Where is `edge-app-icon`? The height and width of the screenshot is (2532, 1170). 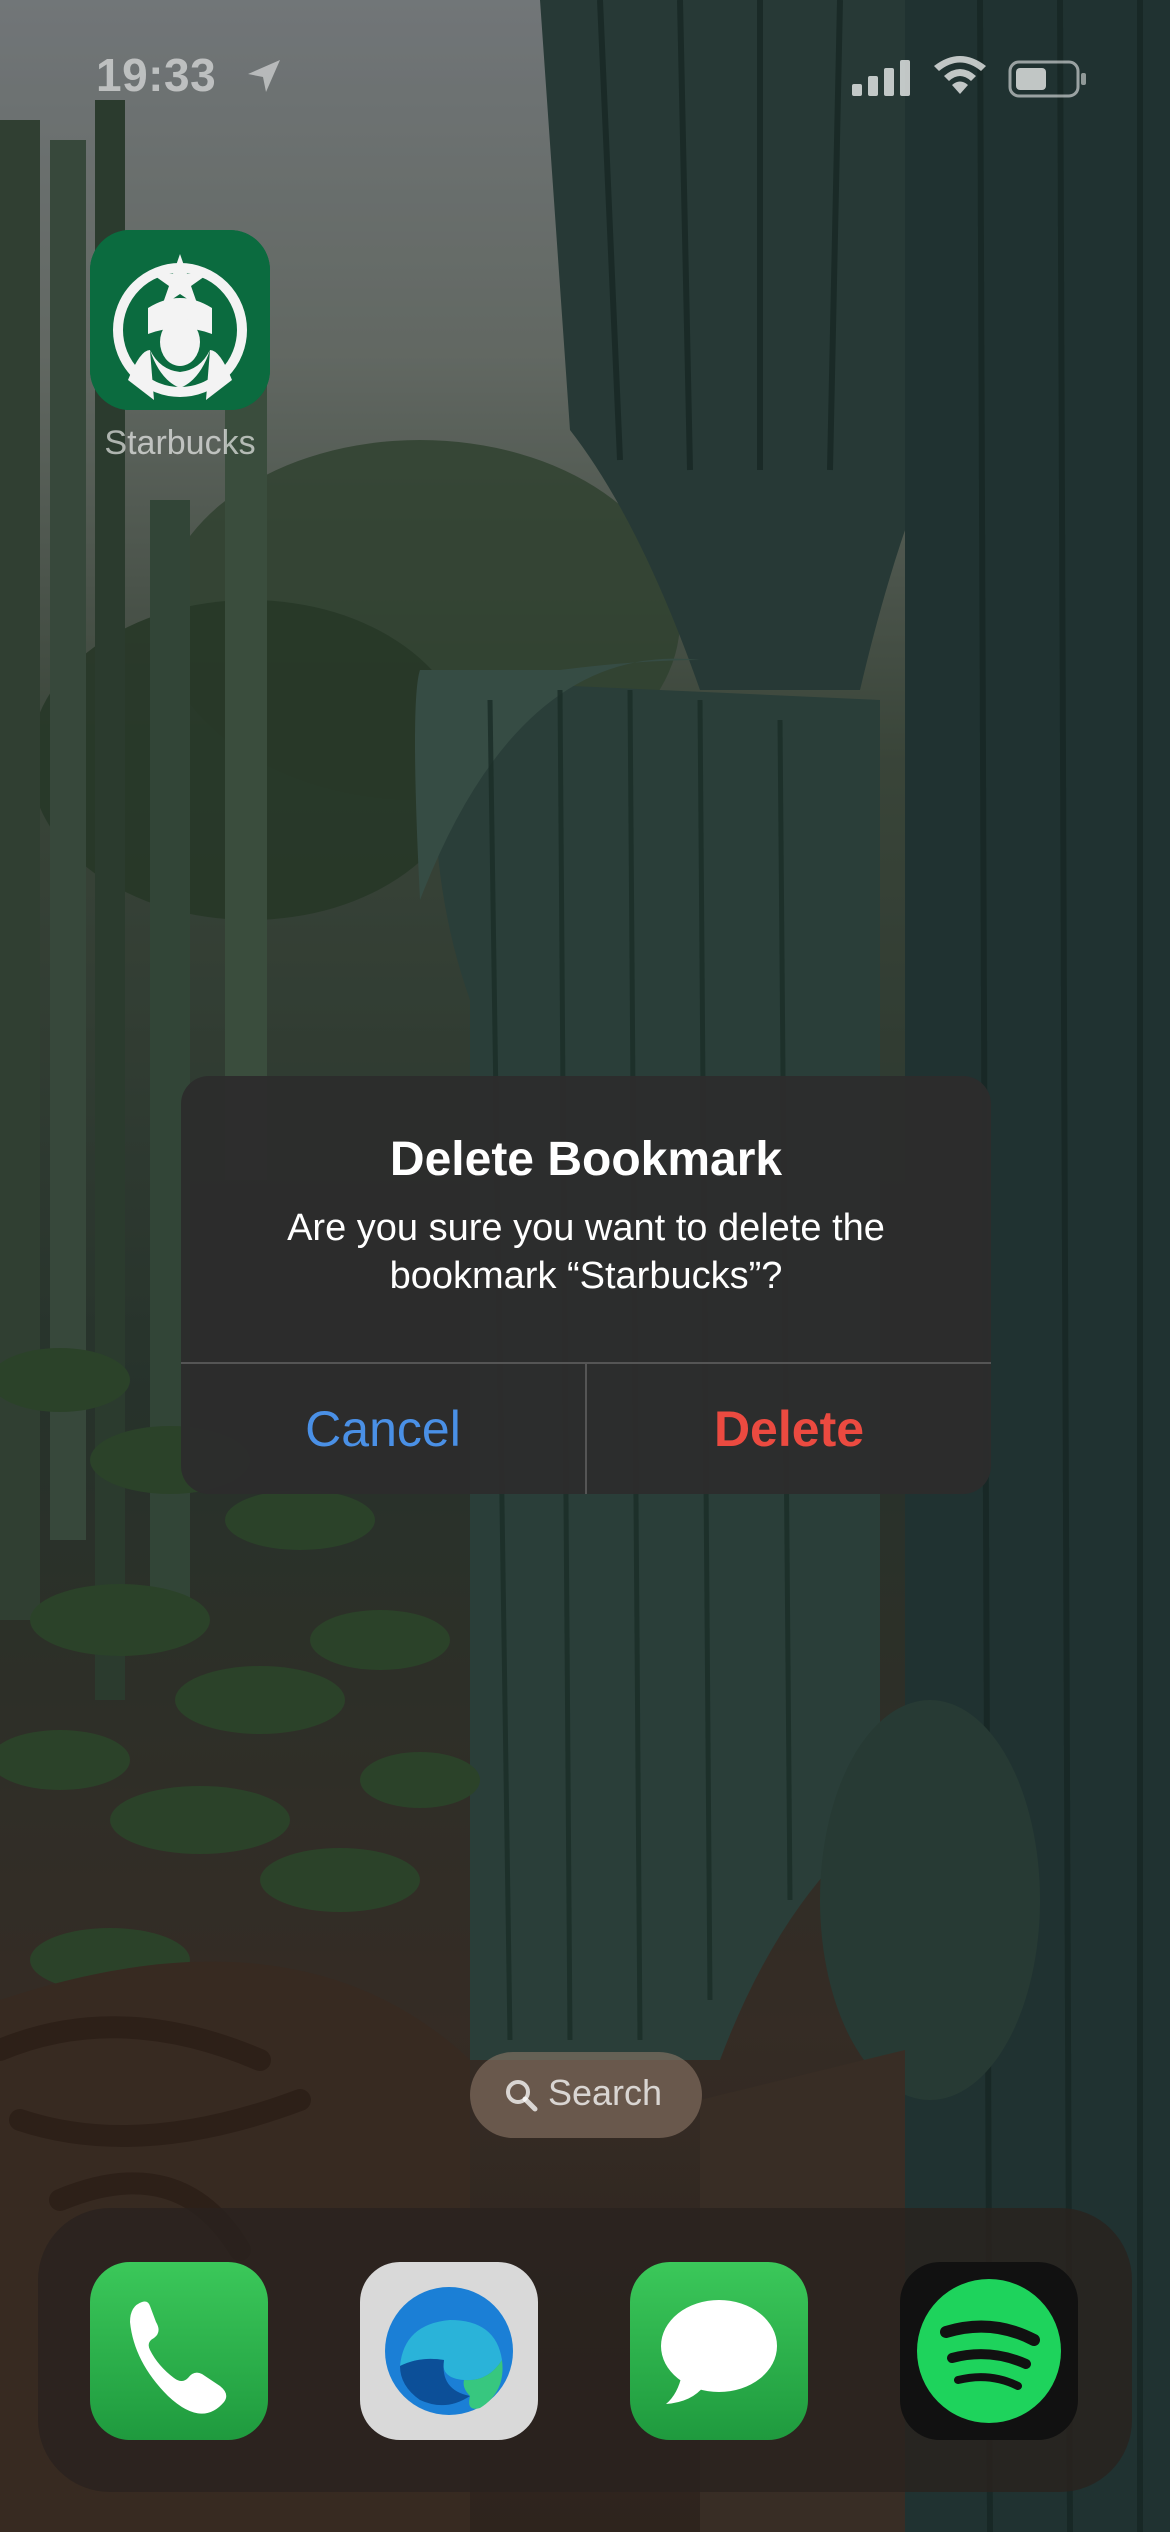
edge-app-icon is located at coordinates (449, 2351).